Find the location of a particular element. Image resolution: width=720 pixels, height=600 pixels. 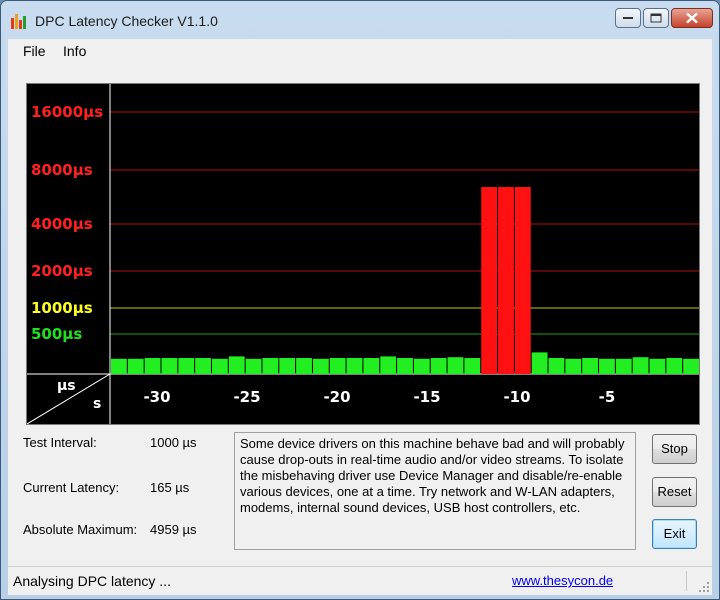

y-tick-label: 500µs is located at coordinates (56, 334).